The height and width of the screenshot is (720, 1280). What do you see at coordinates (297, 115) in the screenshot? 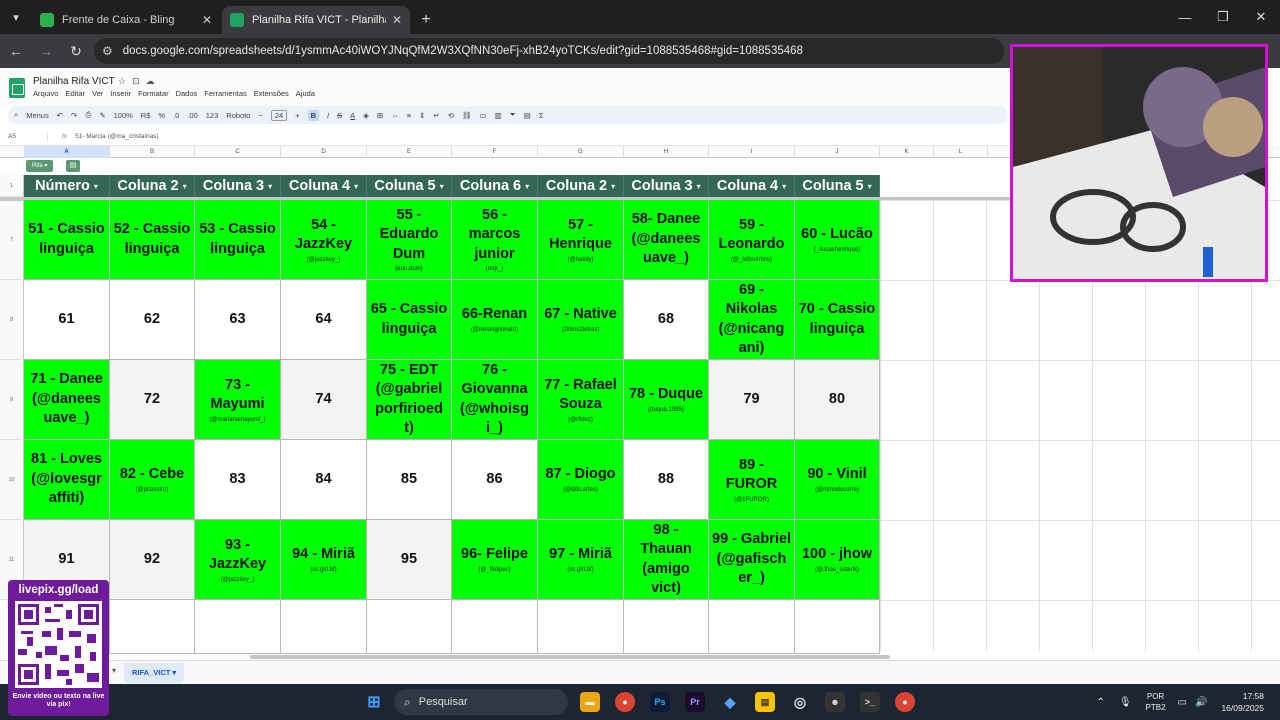
I see `font-size-increase-icon: +` at bounding box center [297, 115].